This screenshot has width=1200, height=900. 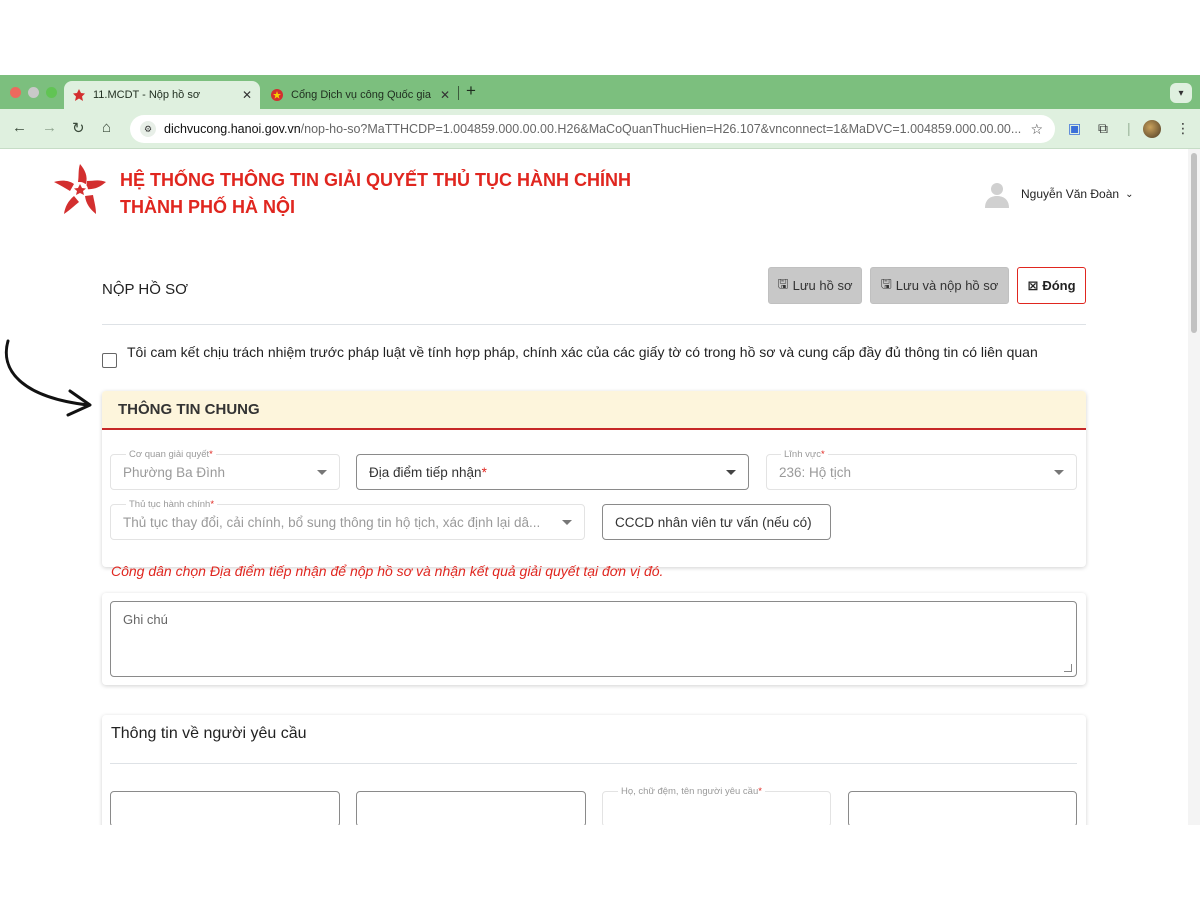 What do you see at coordinates (1070, 194) in the screenshot?
I see `user-name: Nguyễn Văn Đoàn` at bounding box center [1070, 194].